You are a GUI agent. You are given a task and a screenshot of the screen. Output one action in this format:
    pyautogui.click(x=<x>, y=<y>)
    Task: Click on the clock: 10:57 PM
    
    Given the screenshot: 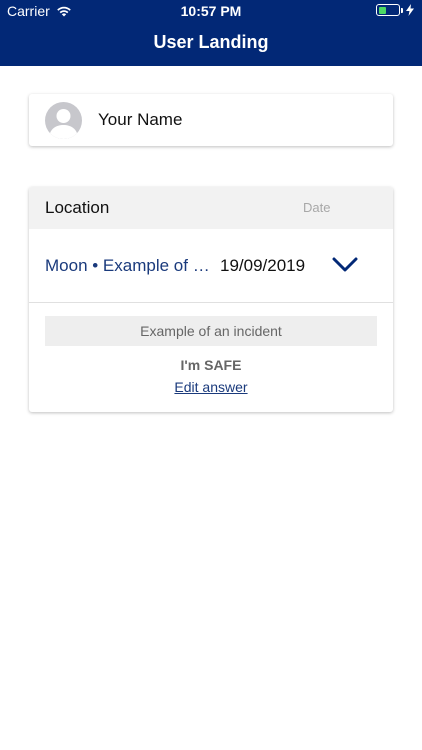 What is the action you would take?
    pyautogui.click(x=211, y=11)
    